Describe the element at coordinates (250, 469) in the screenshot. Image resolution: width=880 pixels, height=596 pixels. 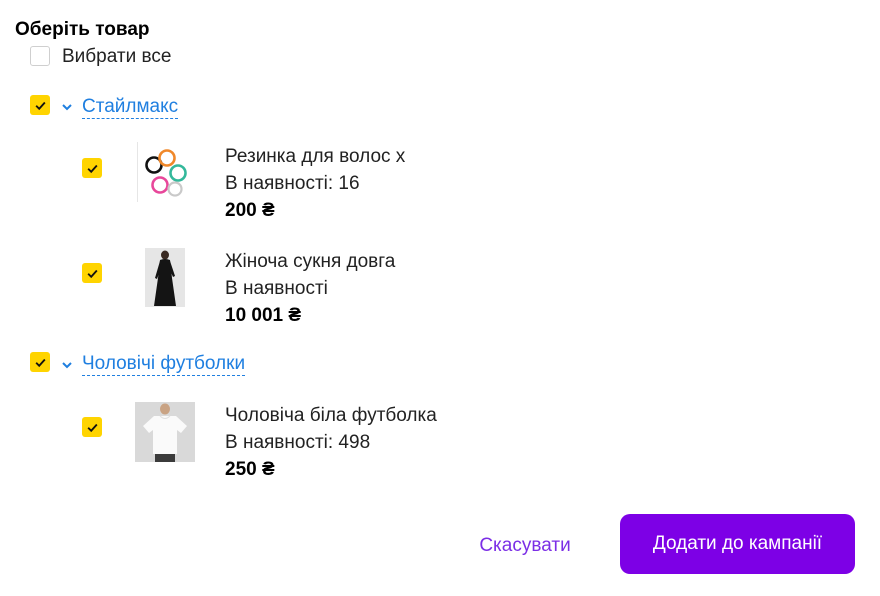
I see `product-price: 250 ₴` at that location.